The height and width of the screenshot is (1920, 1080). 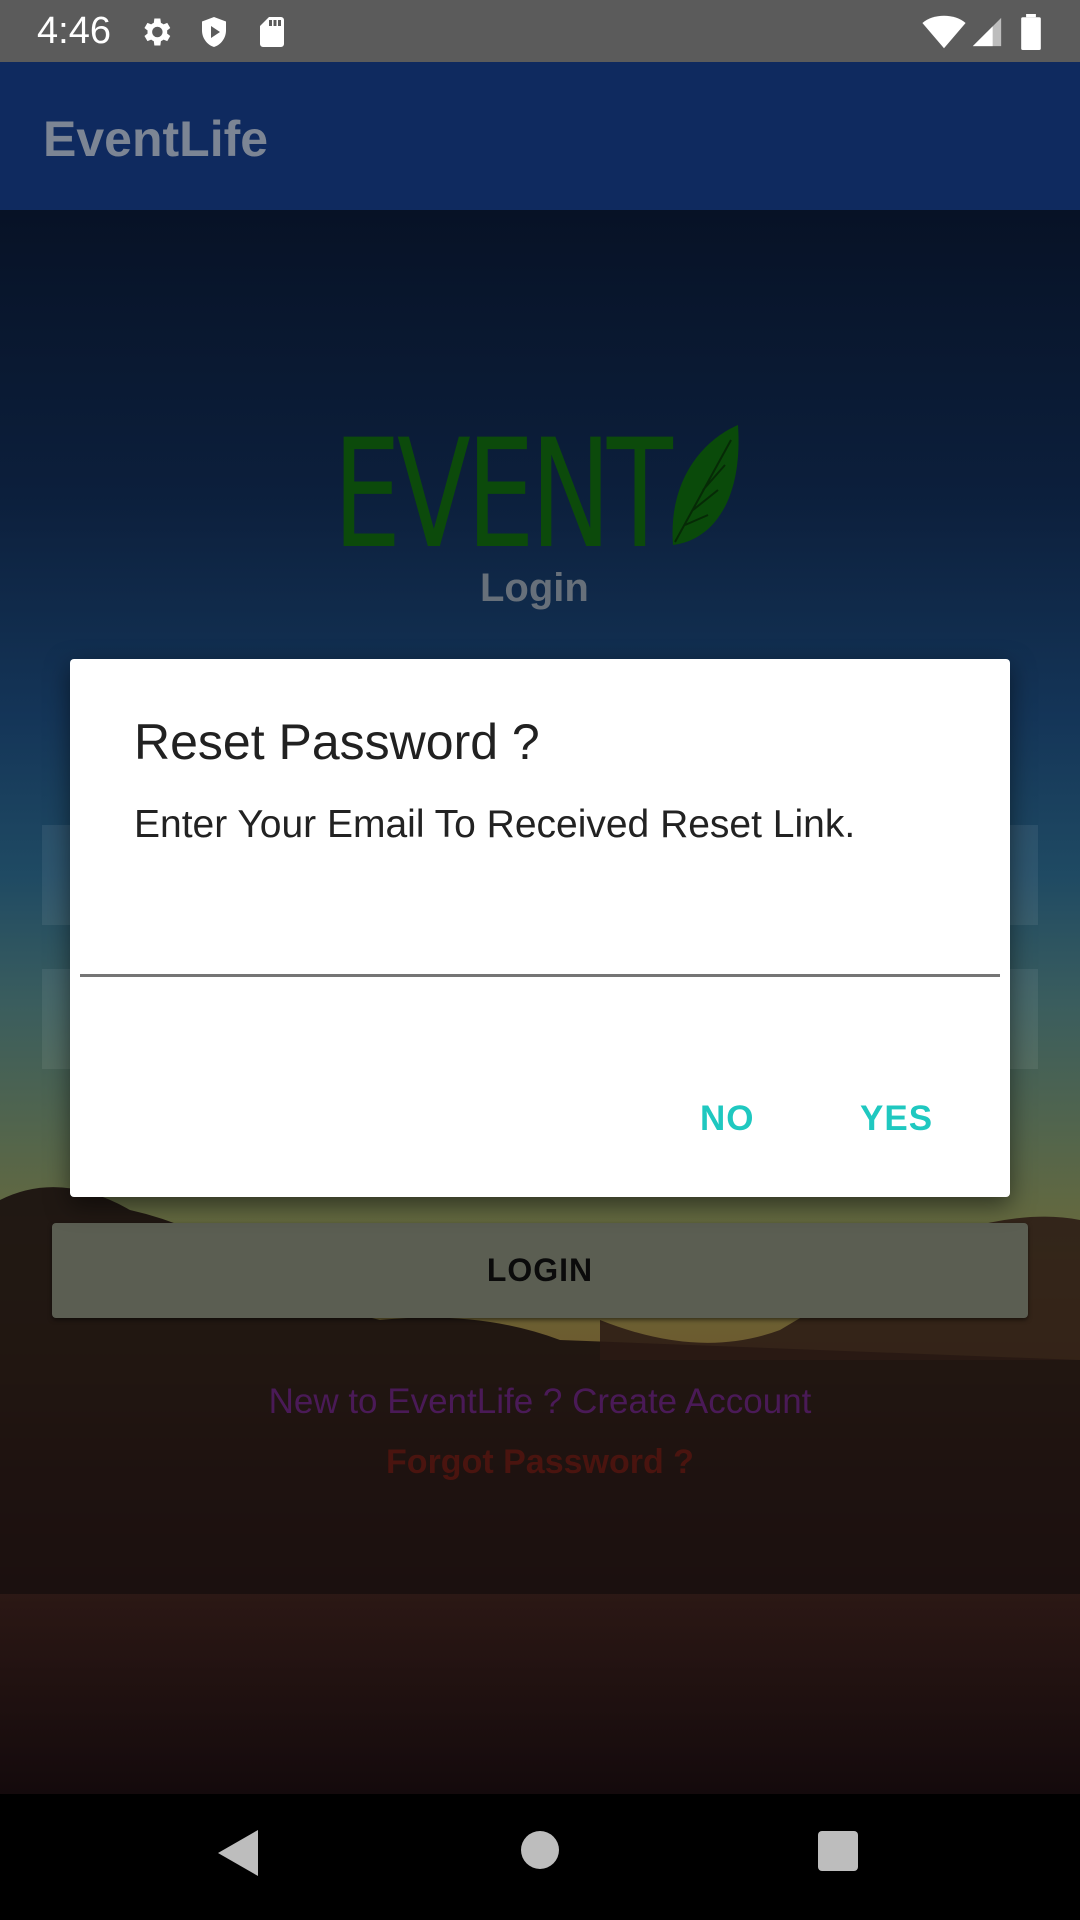 I want to click on sd-card-icon, so click(x=272, y=32).